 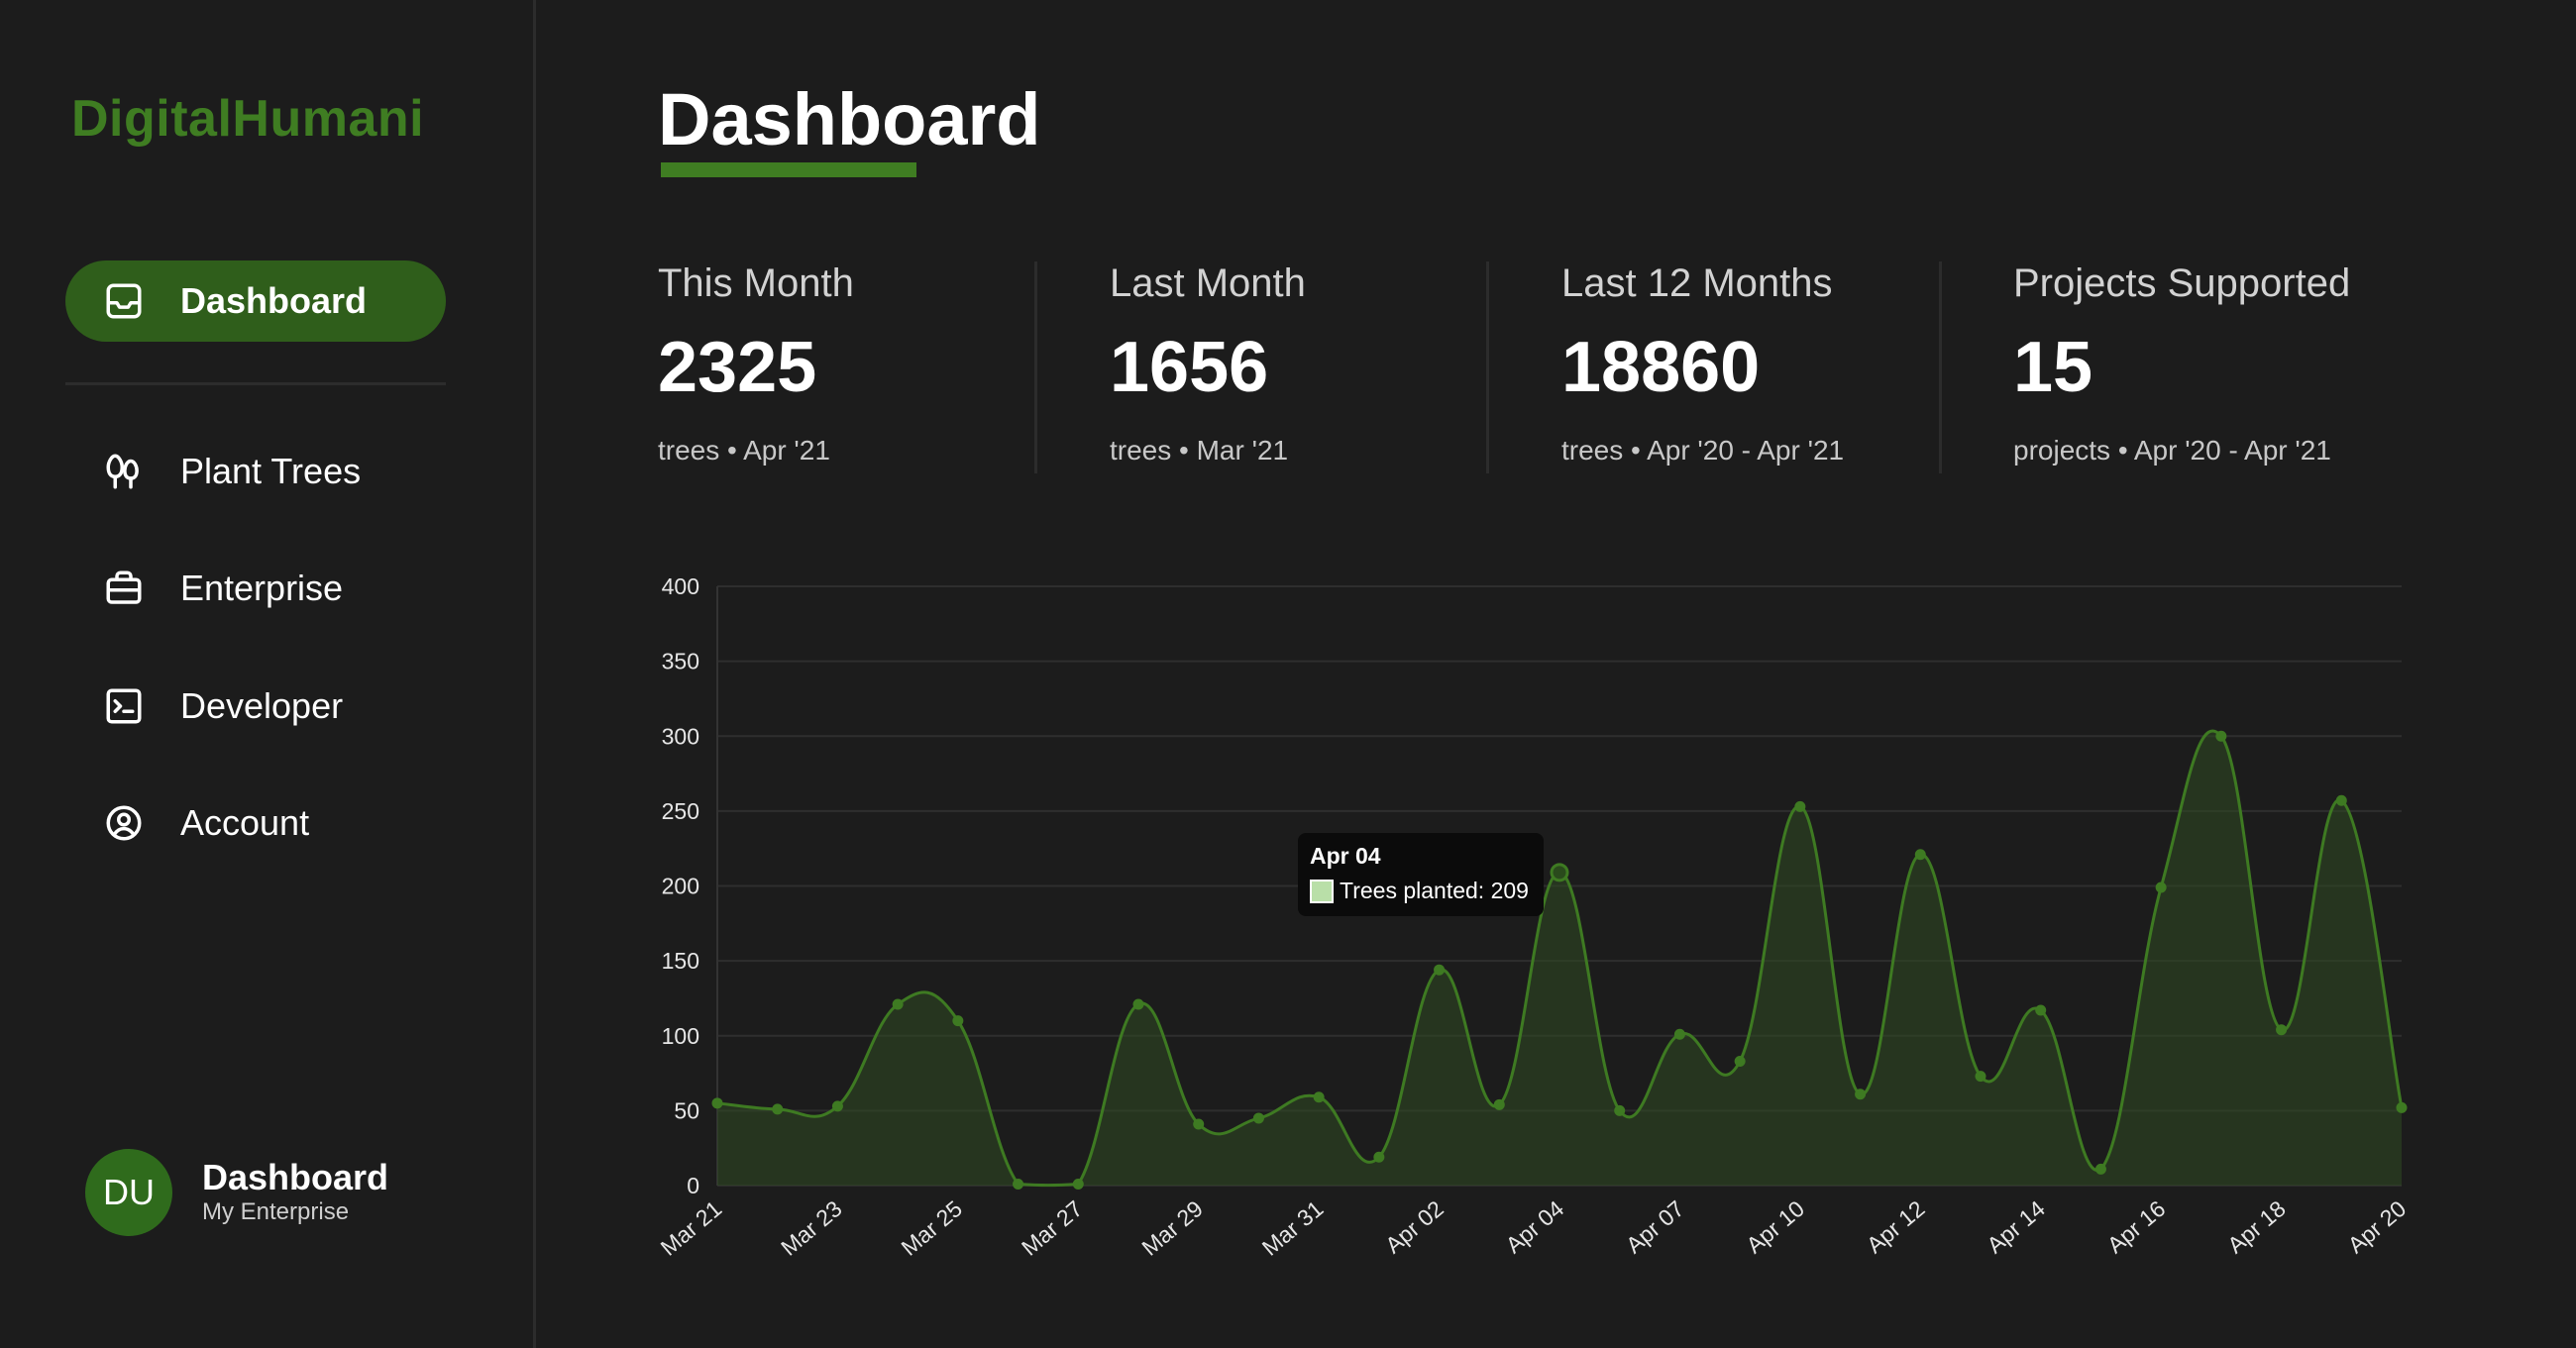 What do you see at coordinates (2377, 1226) in the screenshot?
I see `x-tick-label: Apr 20` at bounding box center [2377, 1226].